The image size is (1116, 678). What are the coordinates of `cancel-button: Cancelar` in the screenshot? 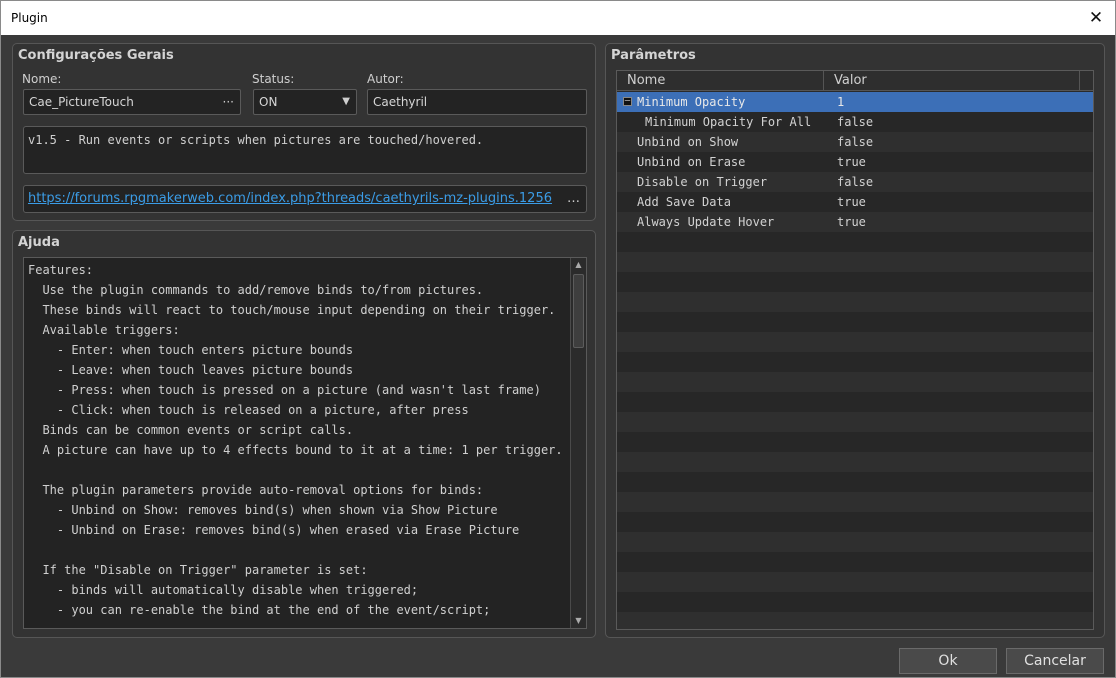 It's located at (1055, 661).